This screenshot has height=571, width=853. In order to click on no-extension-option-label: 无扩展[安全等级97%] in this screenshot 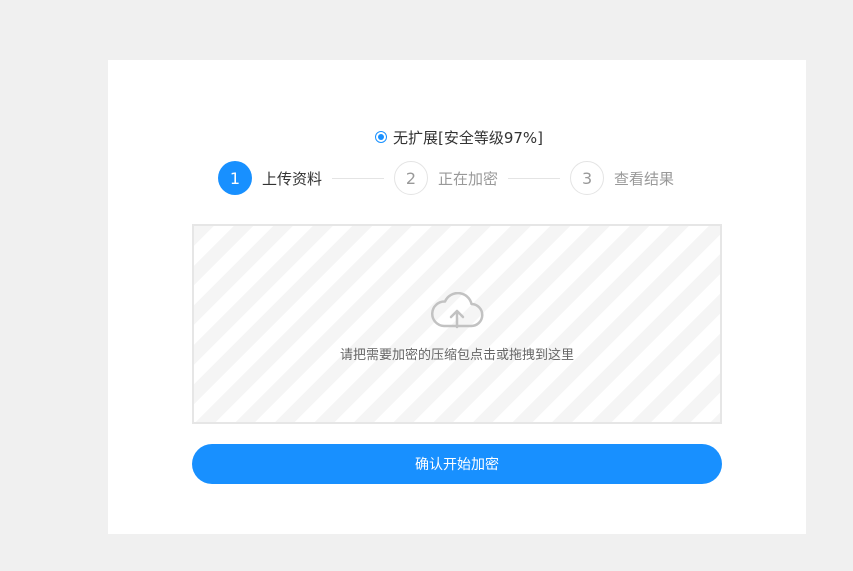, I will do `click(468, 137)`.